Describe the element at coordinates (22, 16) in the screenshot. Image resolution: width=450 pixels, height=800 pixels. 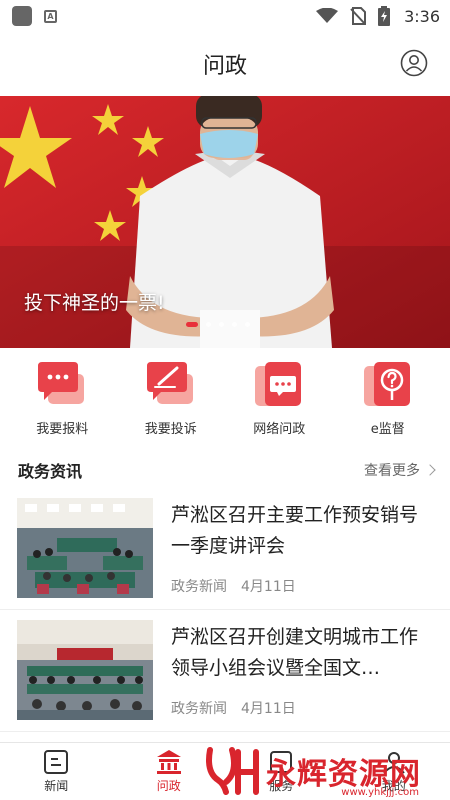
I see `notification-app-icon` at that location.